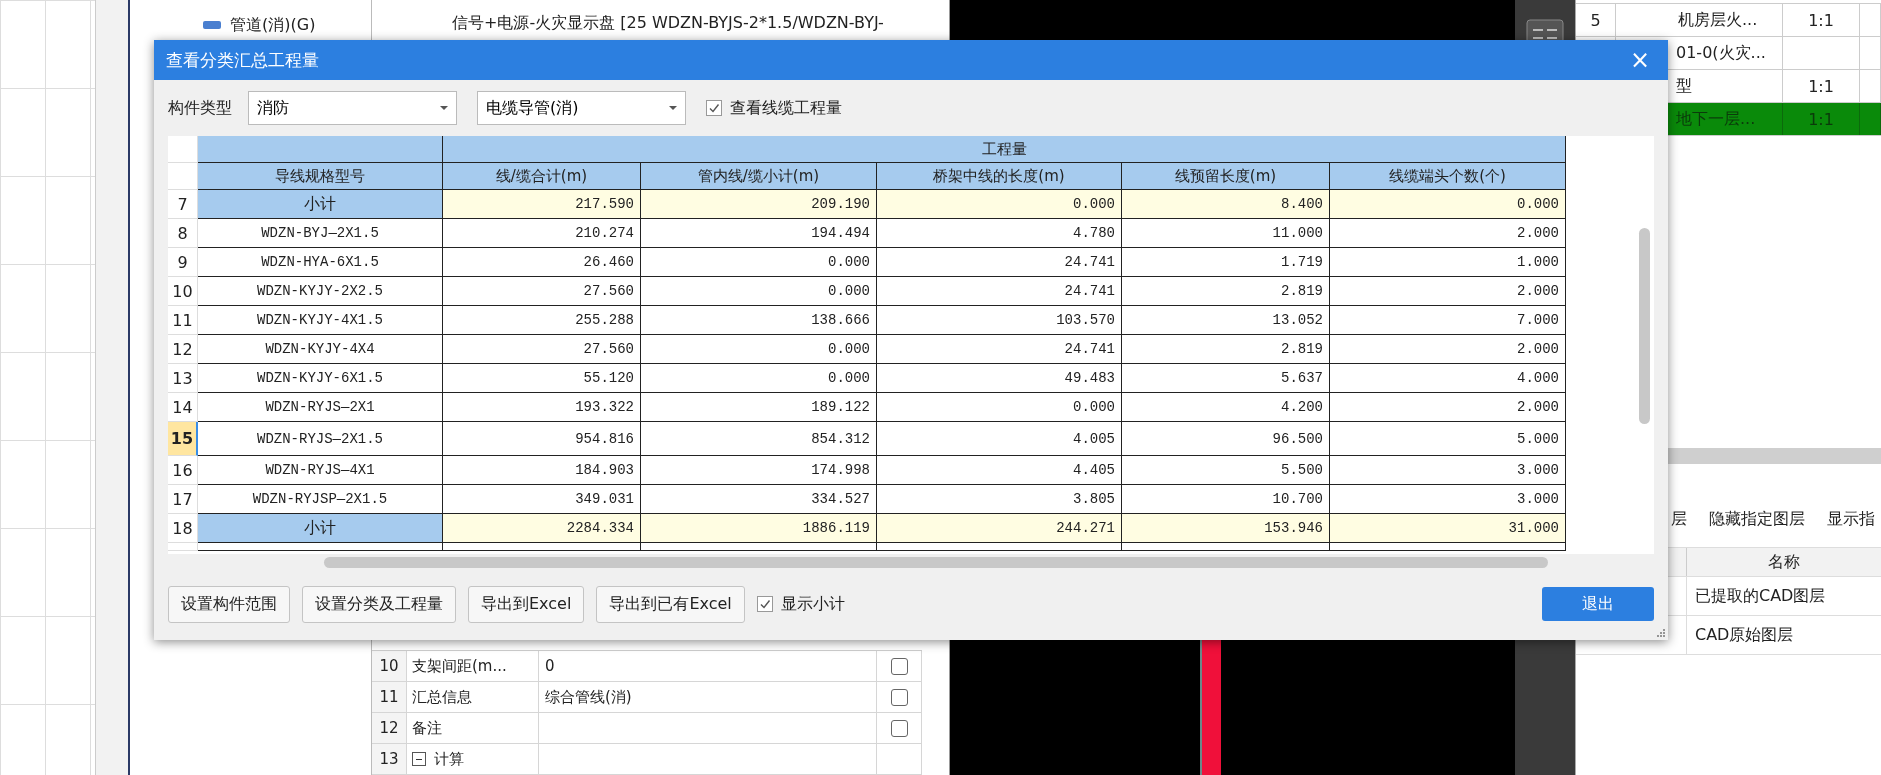 This screenshot has height=775, width=1881. I want to click on table-row: 5 机房层火... 1:1, so click(1728, 20).